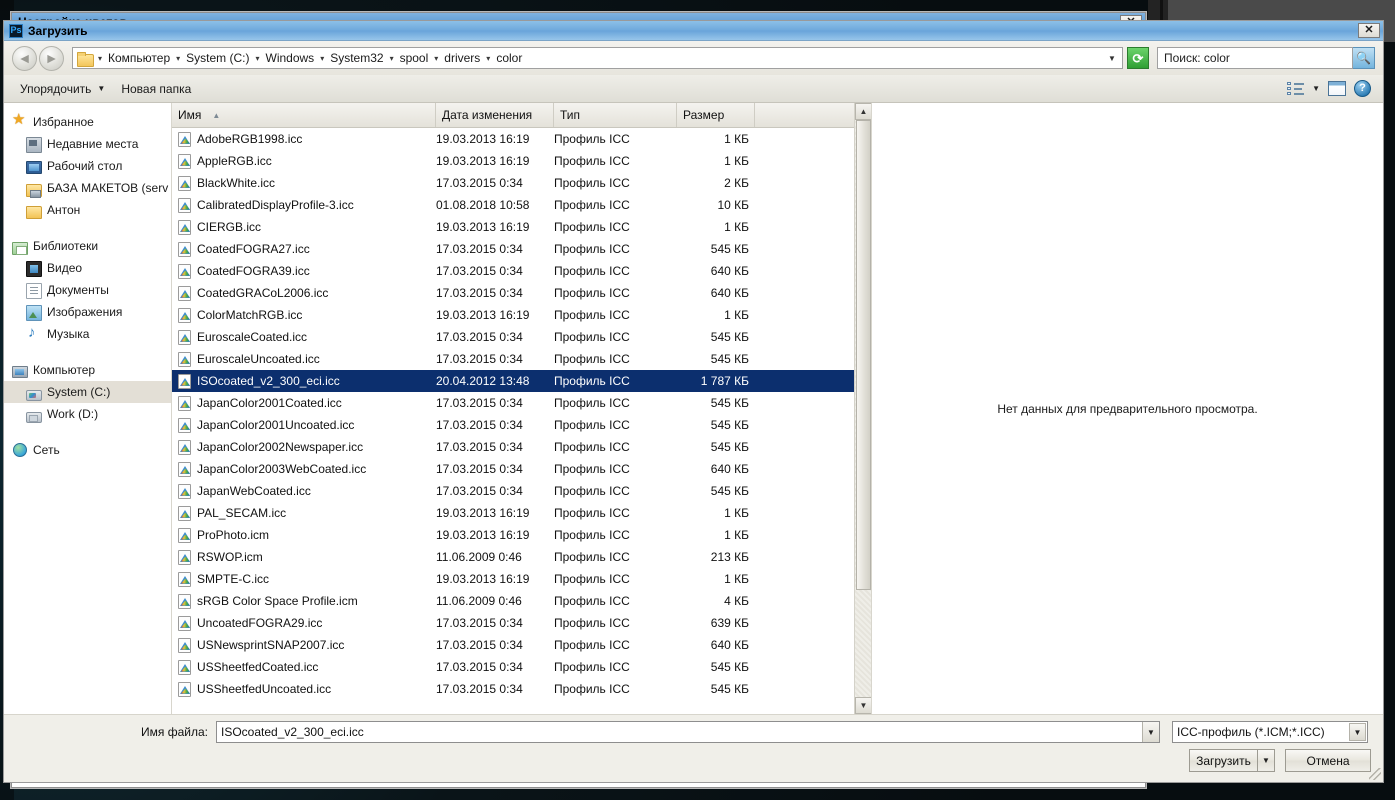  What do you see at coordinates (863, 111) in the screenshot?
I see `scroll-up-button: ▲` at bounding box center [863, 111].